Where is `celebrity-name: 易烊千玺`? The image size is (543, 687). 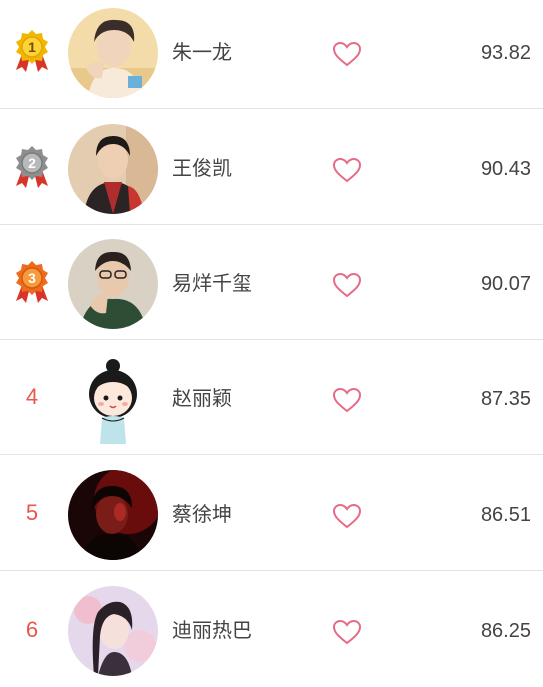
celebrity-name: 易烊千玺 is located at coordinates (212, 284).